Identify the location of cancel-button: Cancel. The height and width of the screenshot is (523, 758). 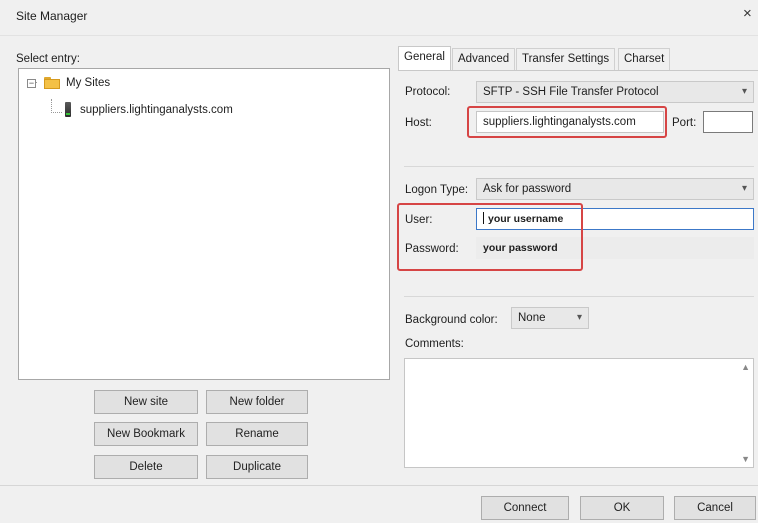
(715, 508).